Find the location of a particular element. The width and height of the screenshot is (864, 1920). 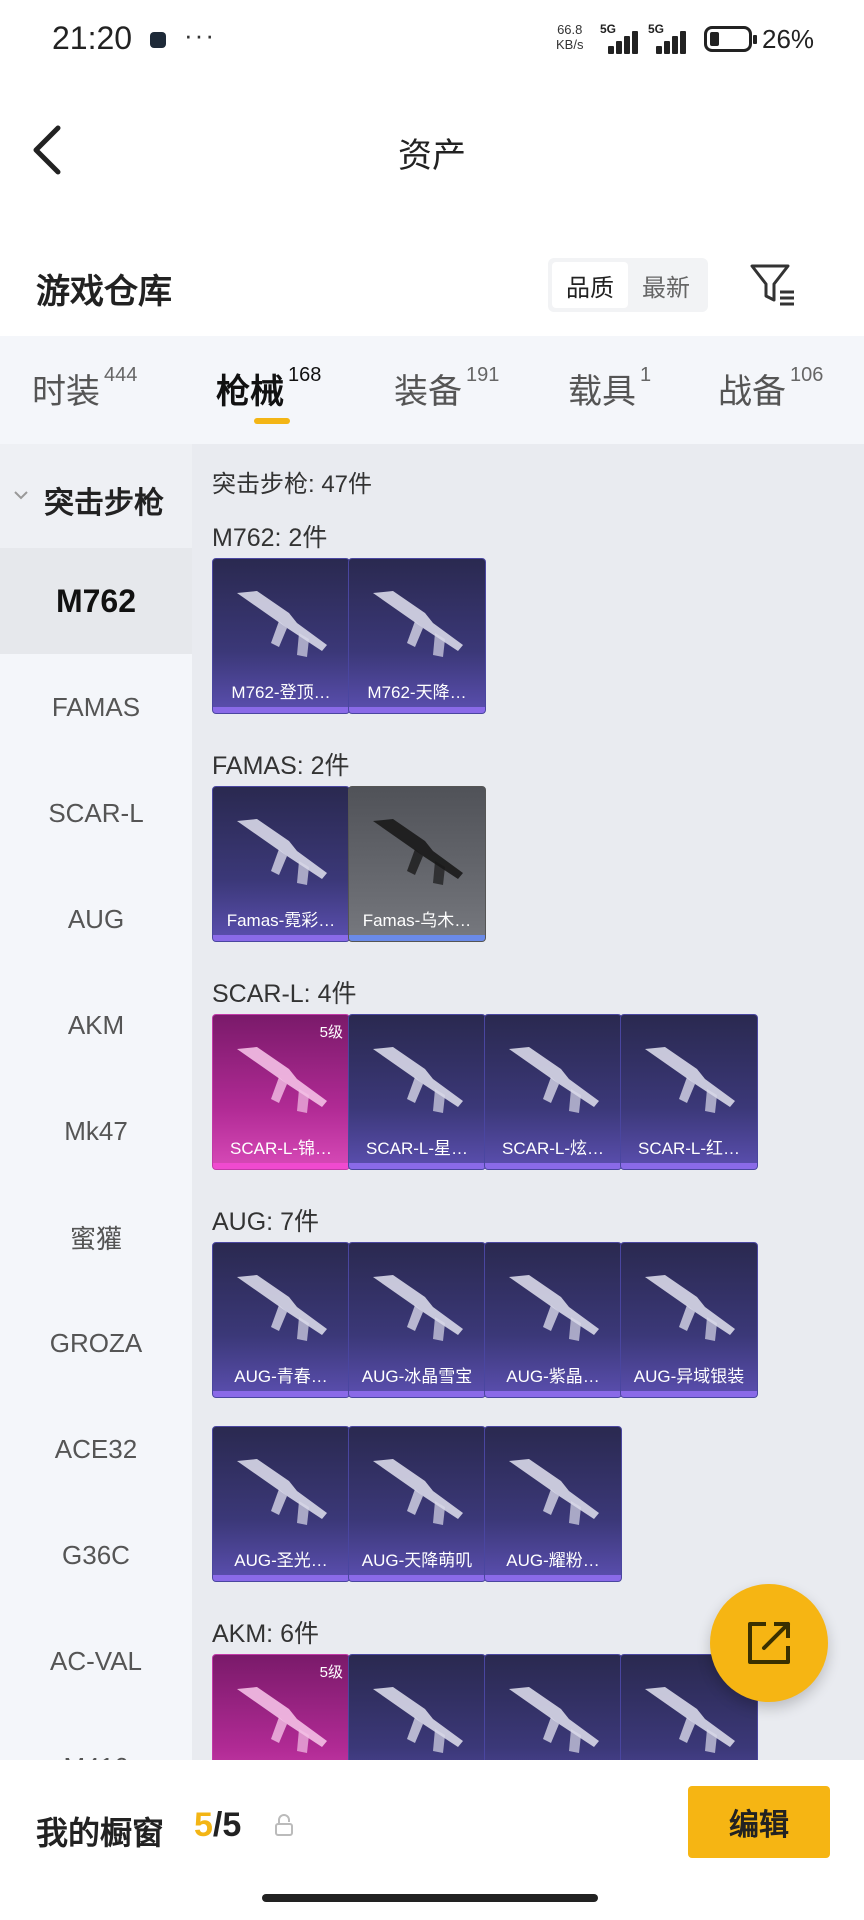

group-label: AKM: 6件 is located at coordinates (265, 1634).